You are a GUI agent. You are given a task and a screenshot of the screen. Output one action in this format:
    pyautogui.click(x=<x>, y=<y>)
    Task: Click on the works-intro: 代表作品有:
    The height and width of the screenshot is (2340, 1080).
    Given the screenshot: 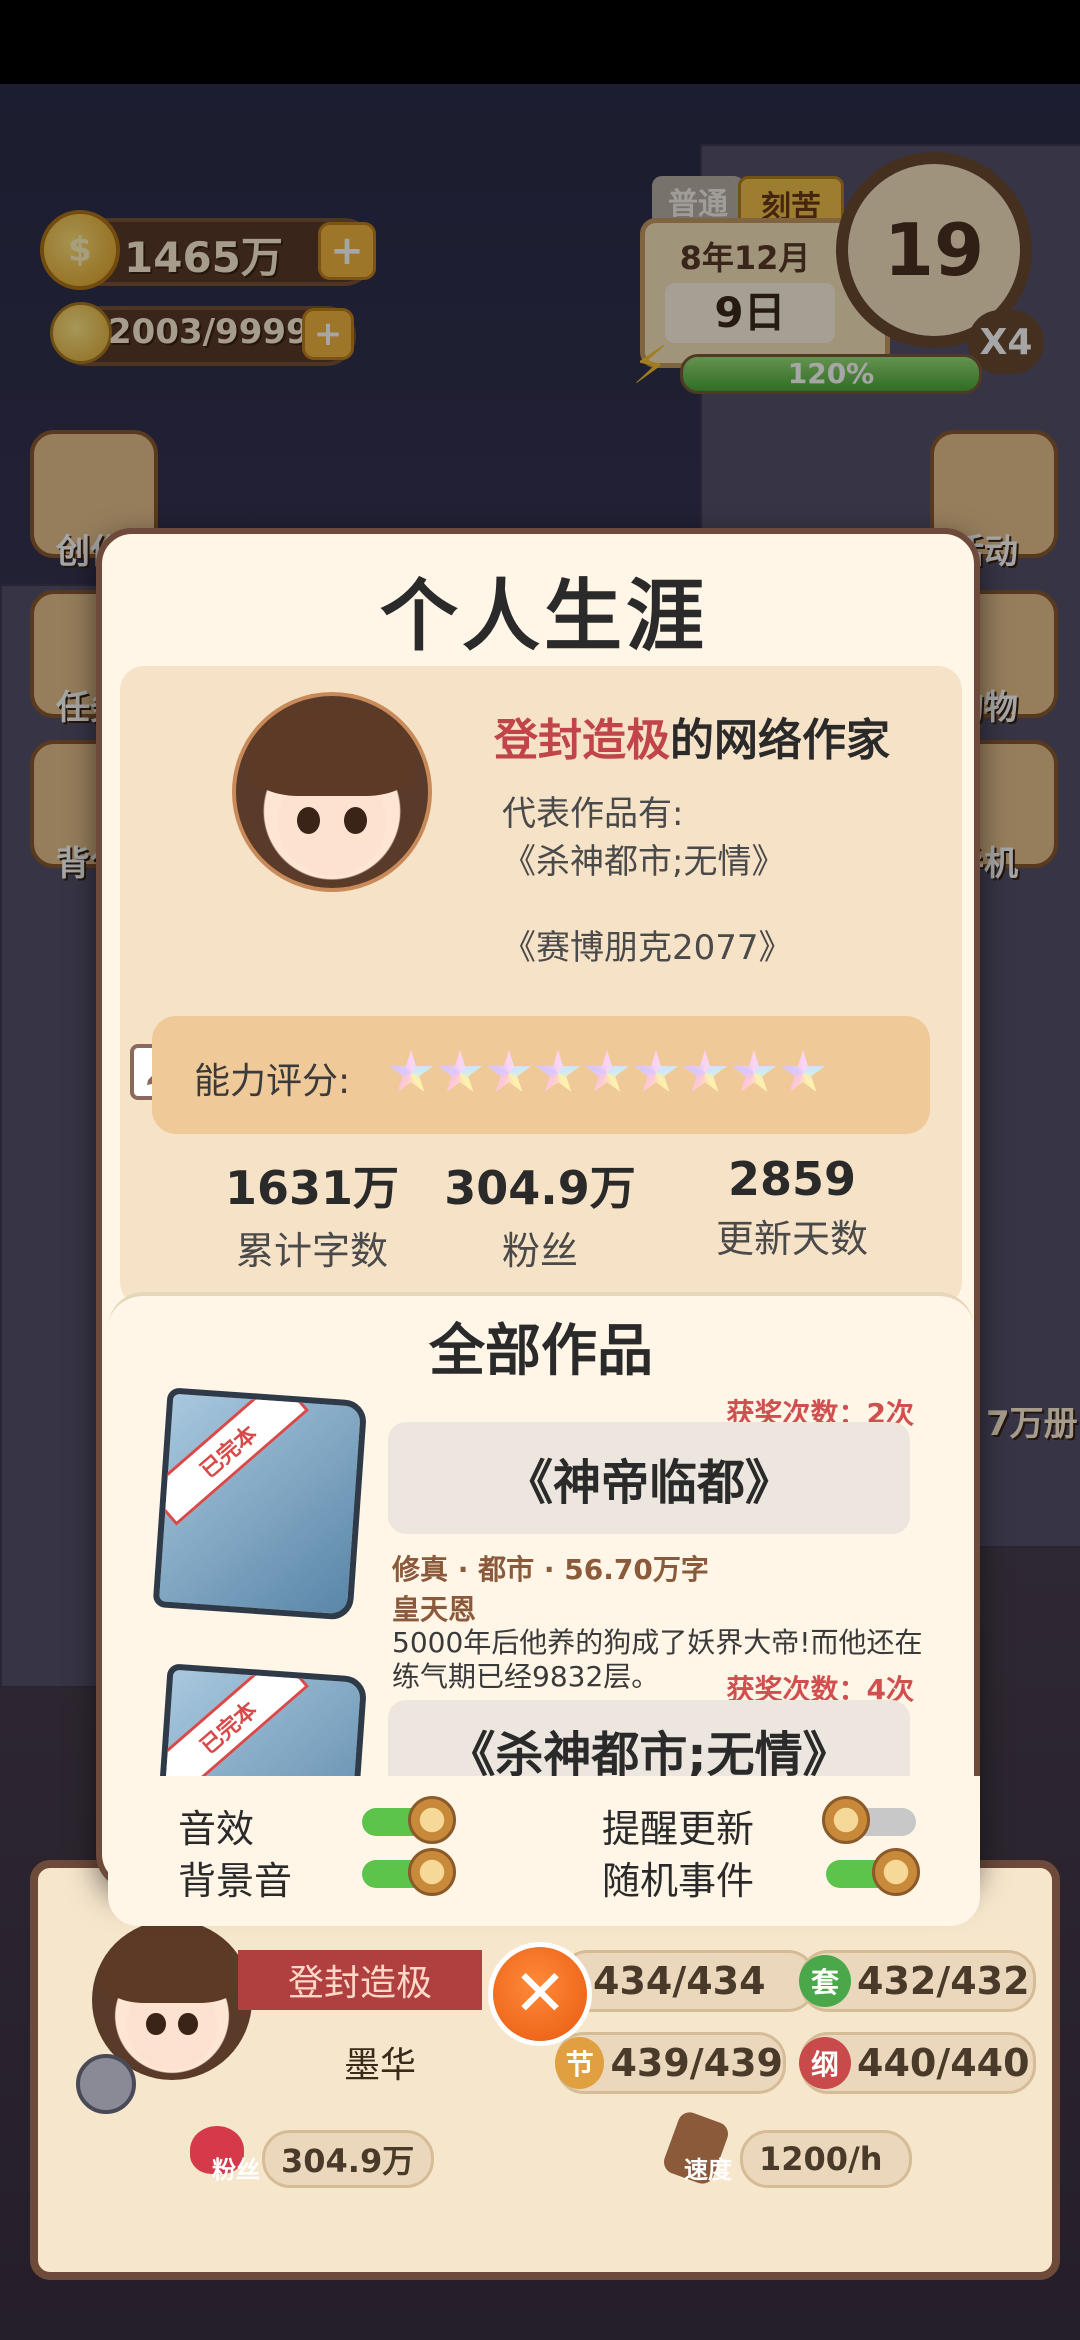 What is the action you would take?
    pyautogui.click(x=593, y=814)
    